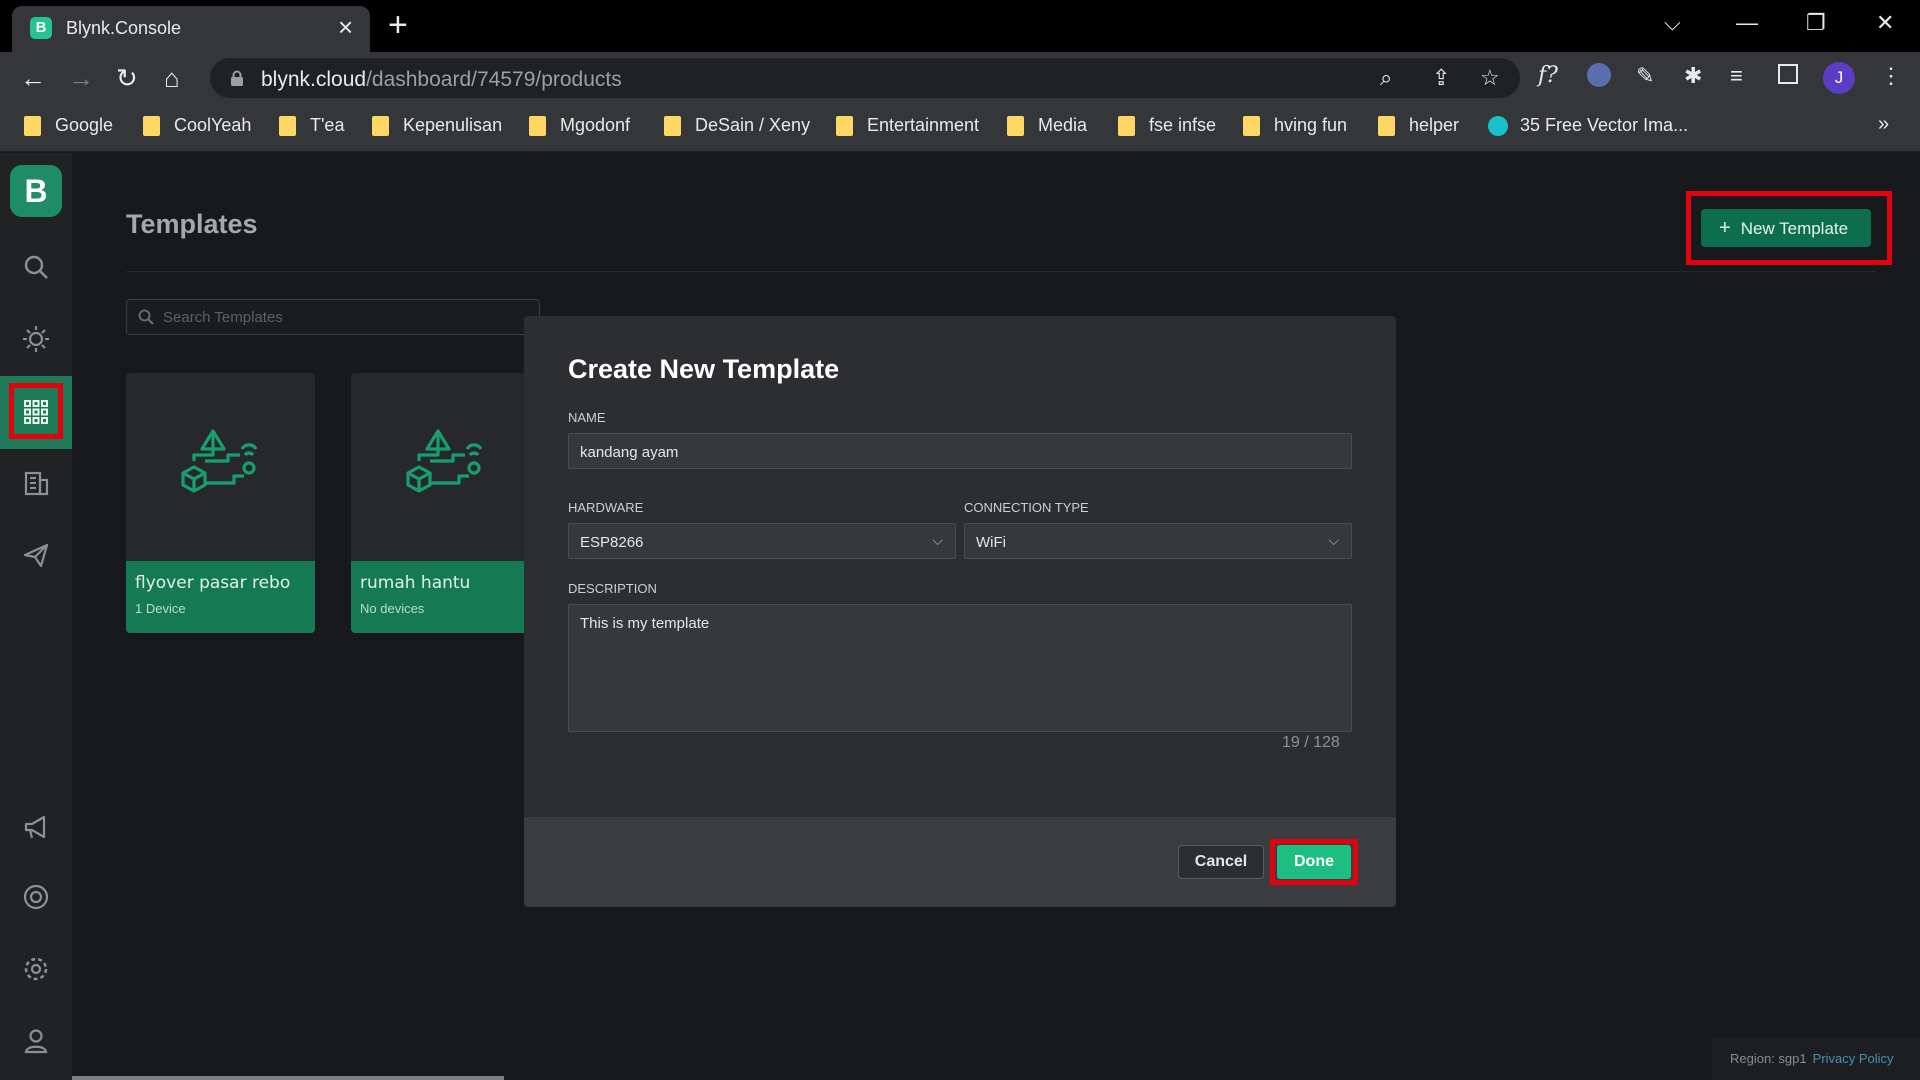 The image size is (1920, 1080). Describe the element at coordinates (1548, 75) in the screenshot. I see `extension-function-icon: f?` at that location.